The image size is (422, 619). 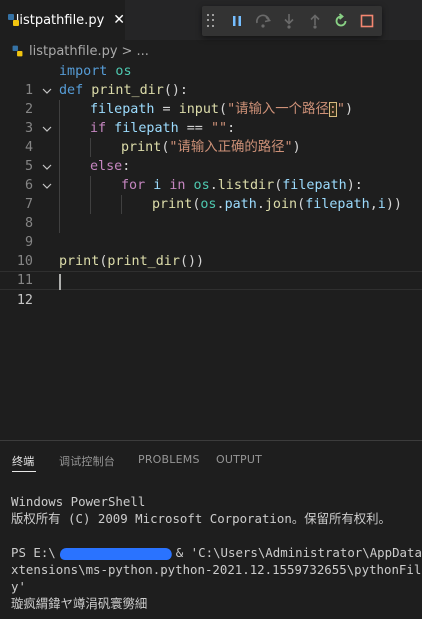 What do you see at coordinates (367, 21) in the screenshot?
I see `stop-icon` at bounding box center [367, 21].